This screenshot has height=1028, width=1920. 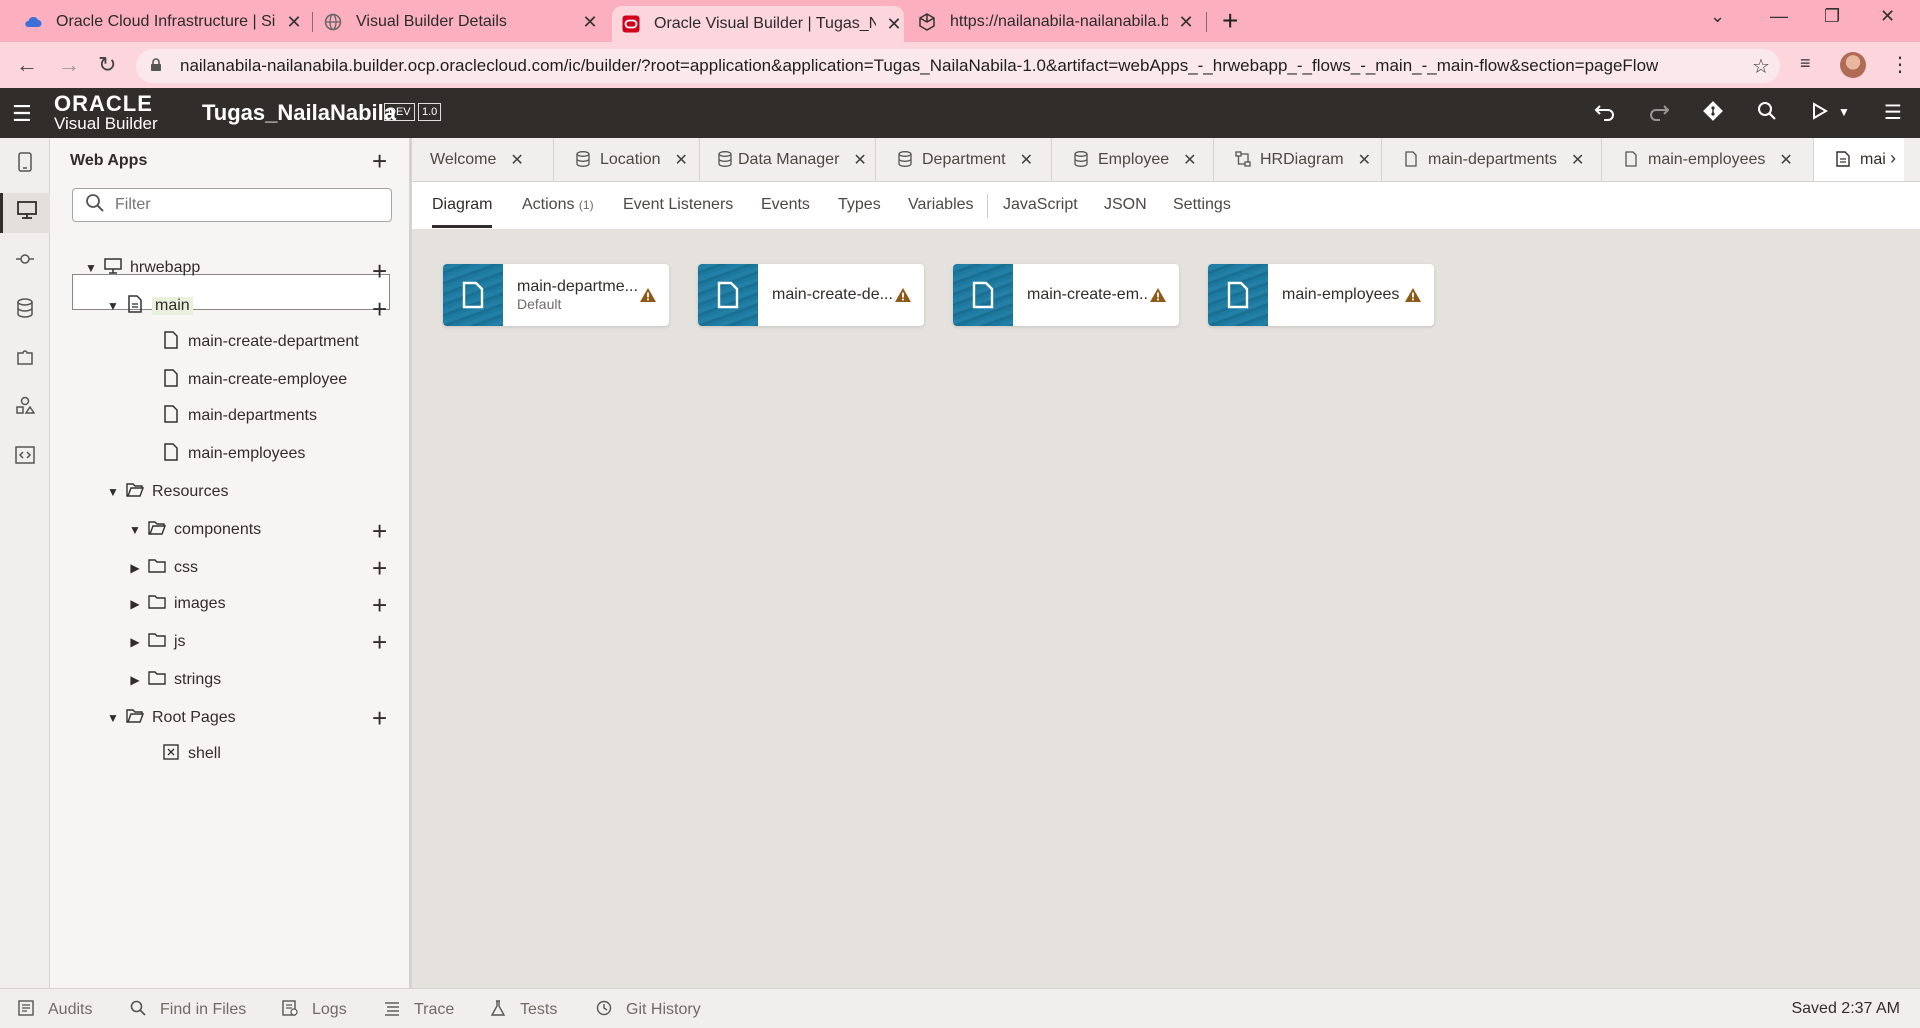 I want to click on add-flow-button: +, so click(x=379, y=271).